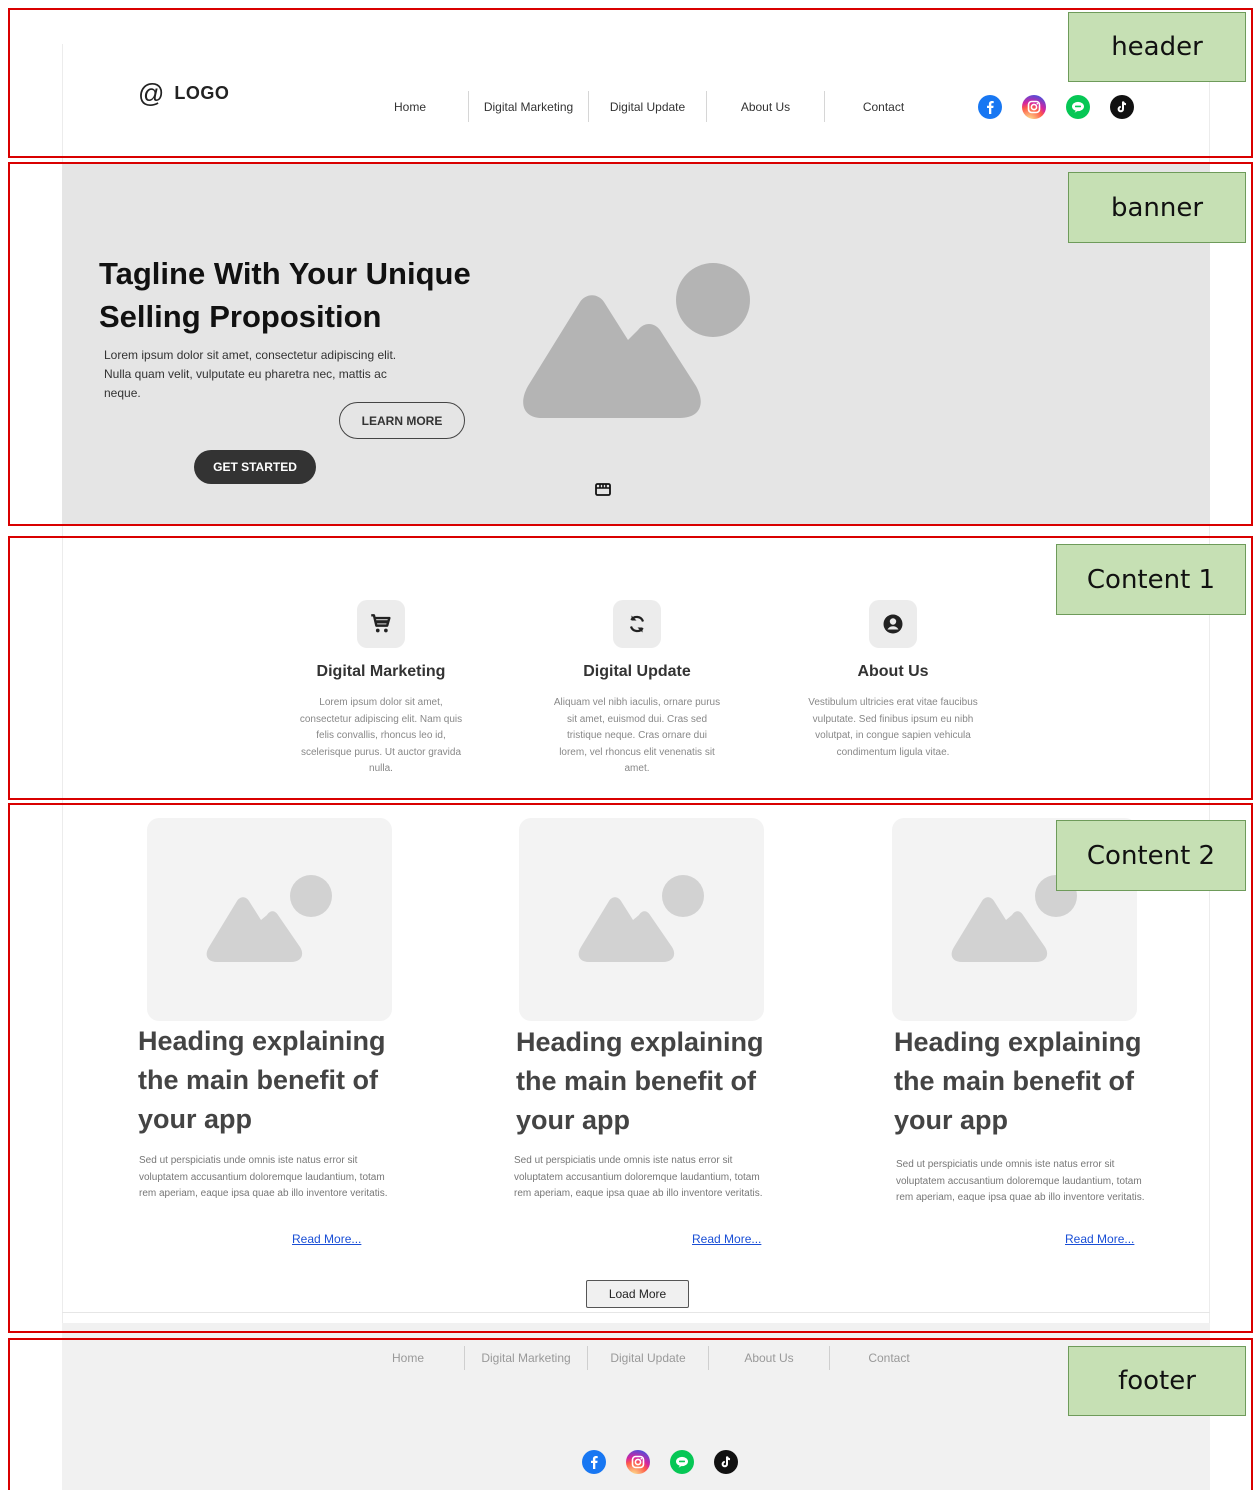 This screenshot has width=1253, height=1490. I want to click on feature-title: Digital Marketing, so click(381, 671).